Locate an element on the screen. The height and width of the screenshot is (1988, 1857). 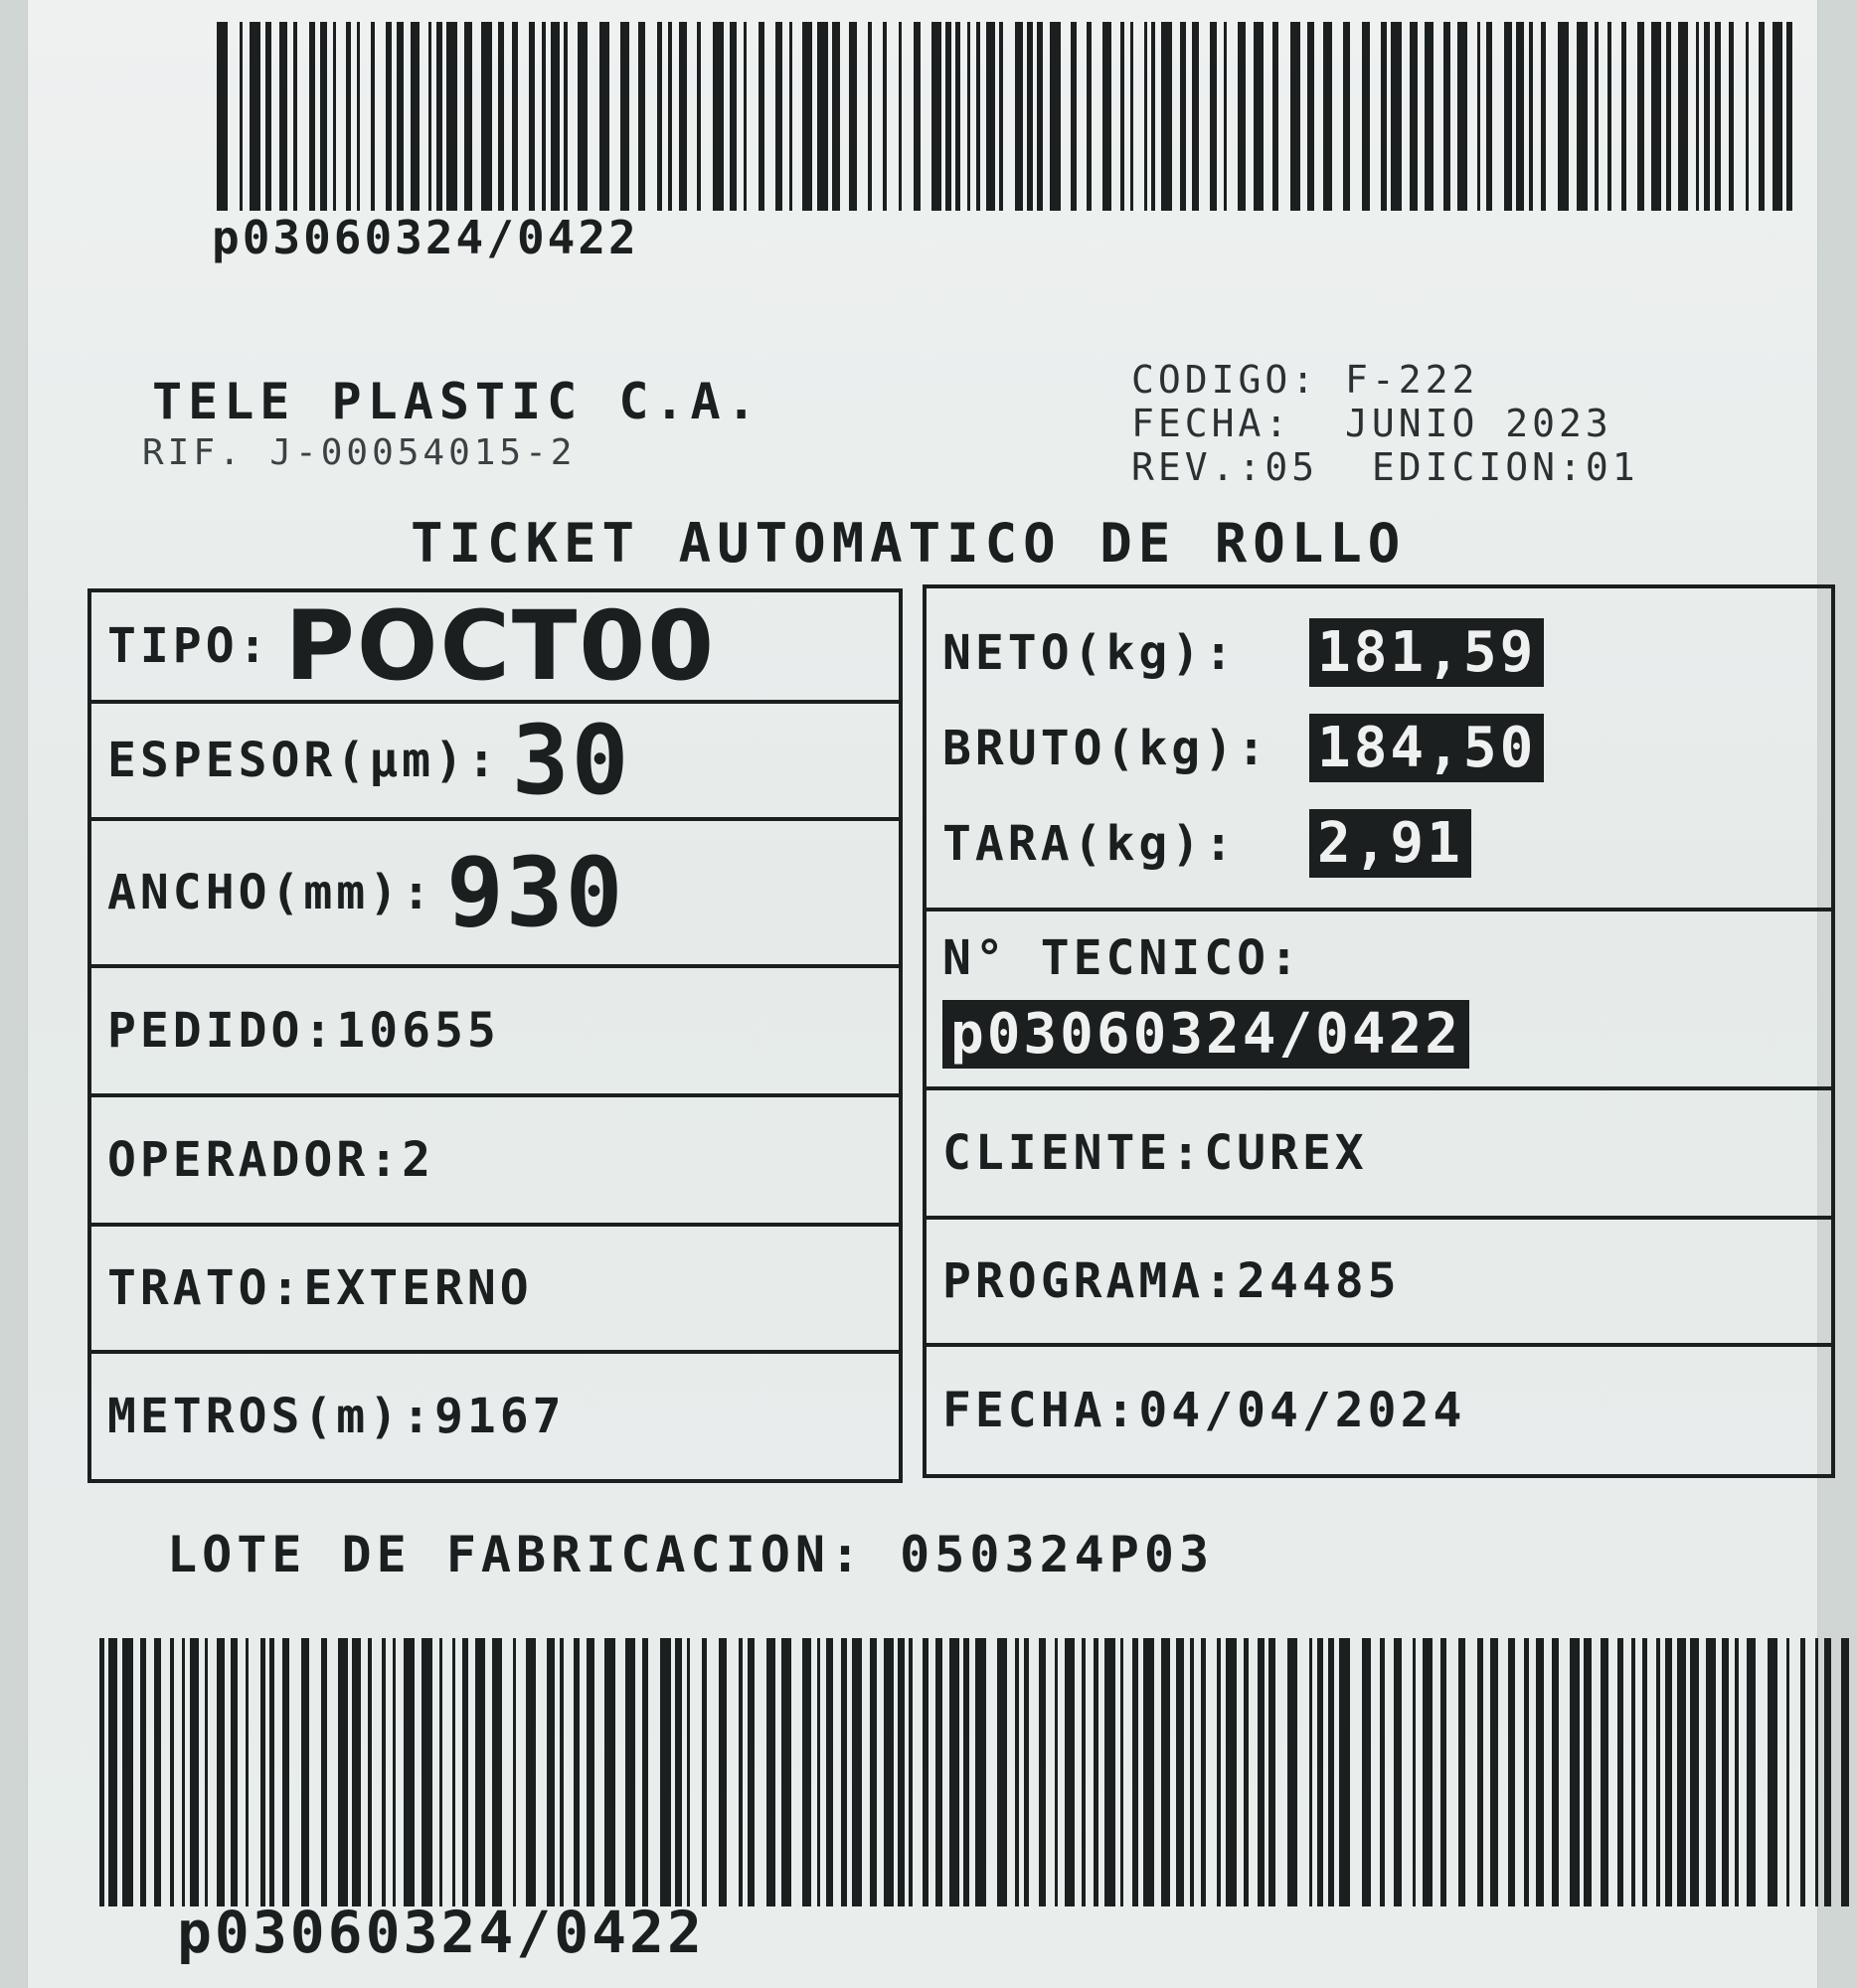
company-rif: RIF. J-00054015-2 is located at coordinates (359, 452).